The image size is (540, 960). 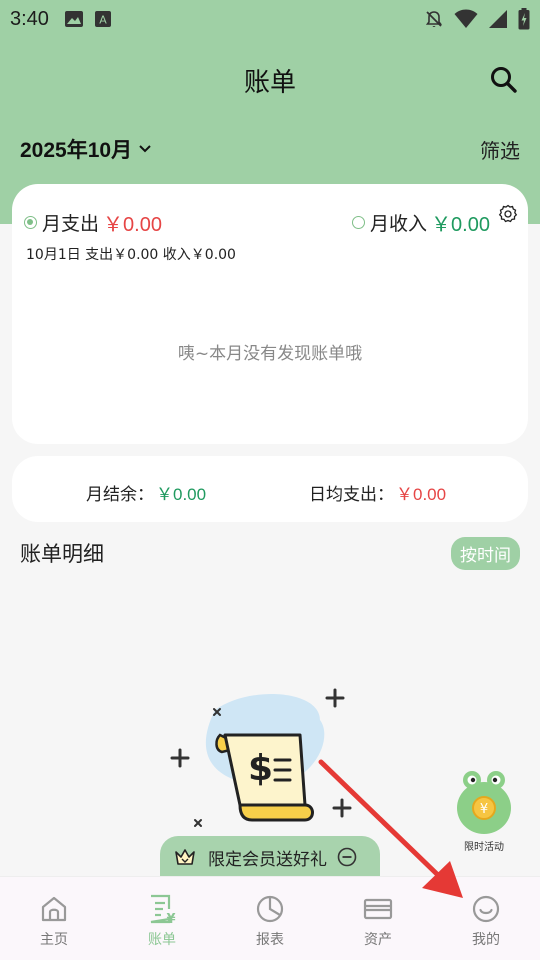 What do you see at coordinates (162, 940) in the screenshot?
I see `nav-label-bill: 账单` at bounding box center [162, 940].